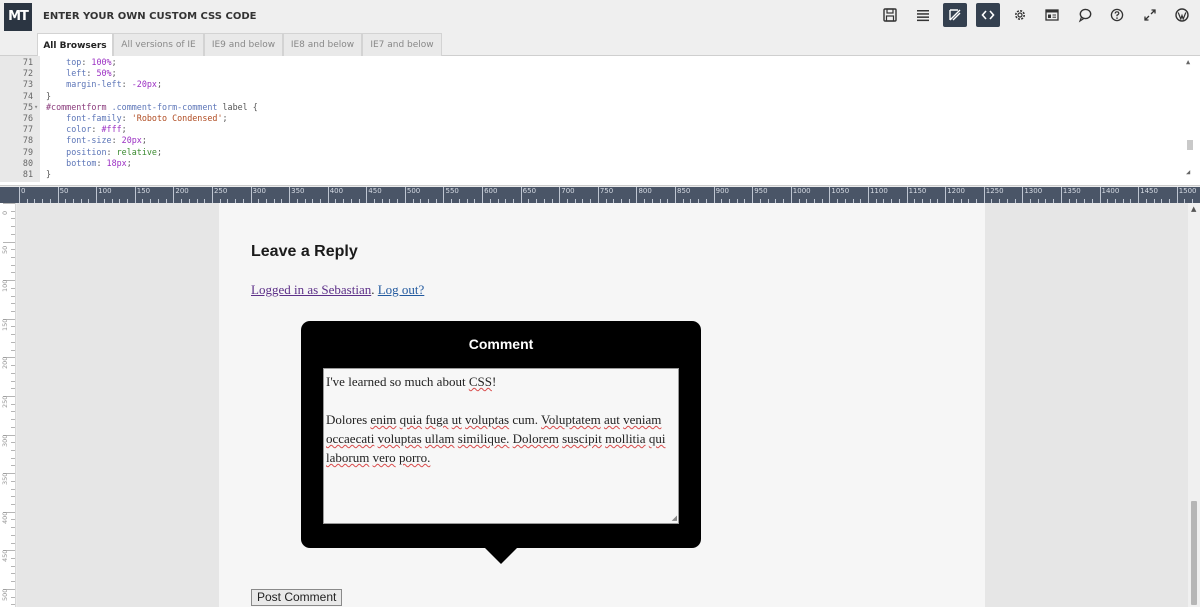  What do you see at coordinates (1182, 15) in the screenshot?
I see `wordpress-icon` at bounding box center [1182, 15].